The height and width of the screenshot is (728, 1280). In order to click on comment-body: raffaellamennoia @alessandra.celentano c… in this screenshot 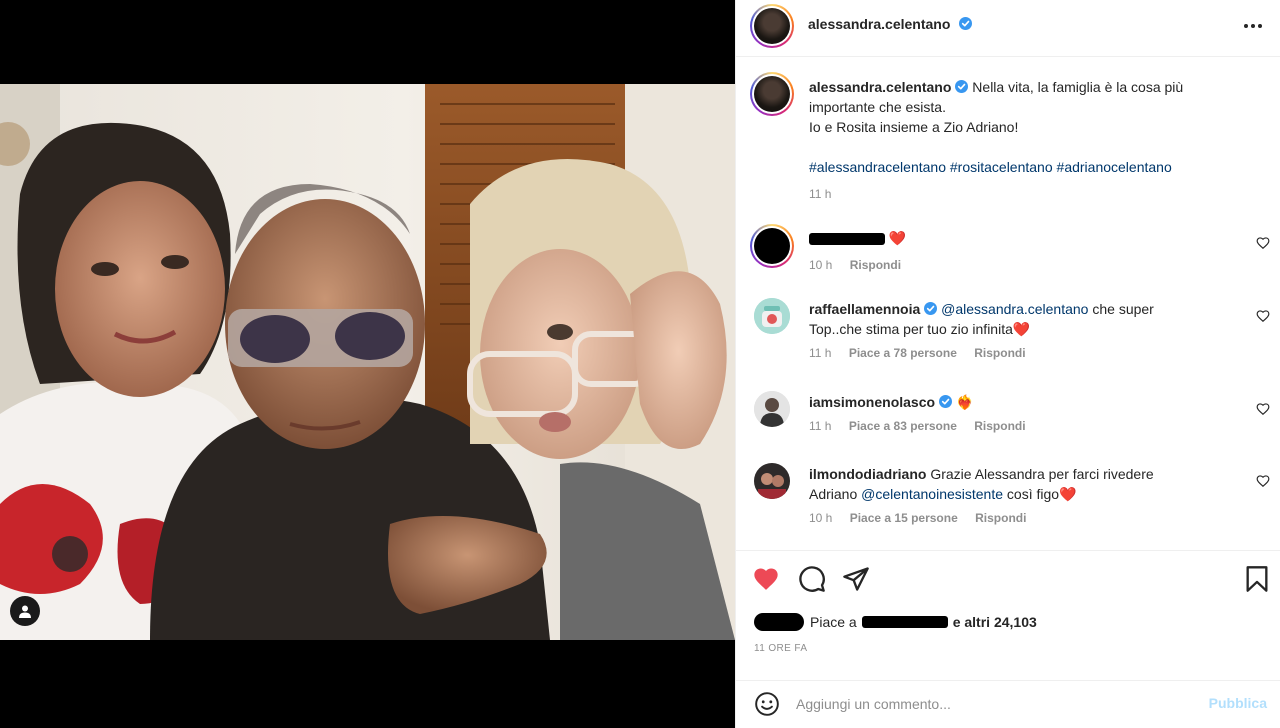, I will do `click(1019, 329)`.